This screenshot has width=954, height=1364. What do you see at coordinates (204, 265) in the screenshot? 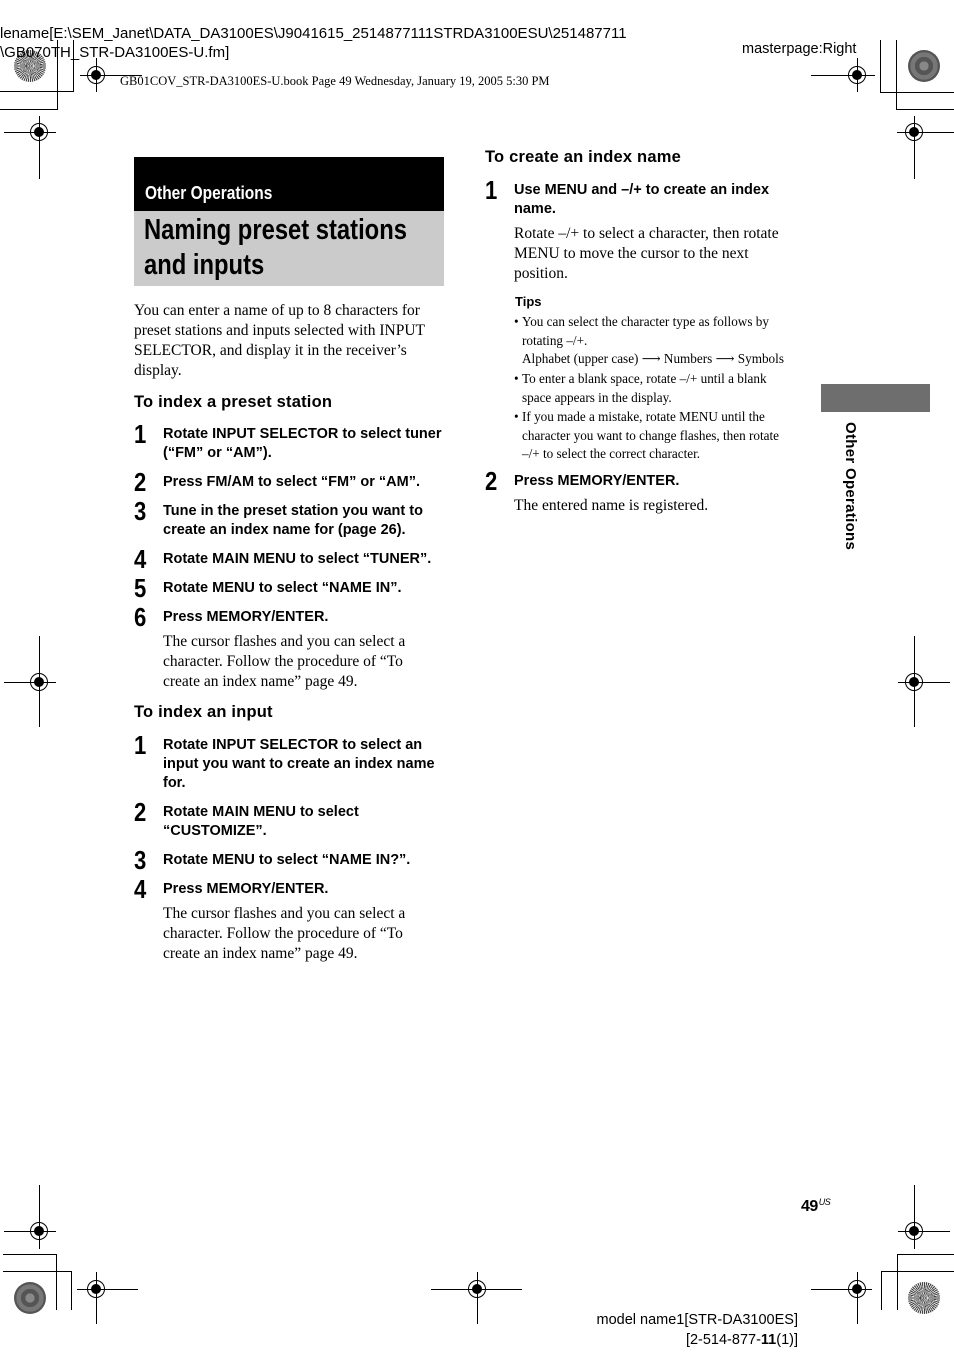
I see `page-title-line-2: and inputs` at bounding box center [204, 265].